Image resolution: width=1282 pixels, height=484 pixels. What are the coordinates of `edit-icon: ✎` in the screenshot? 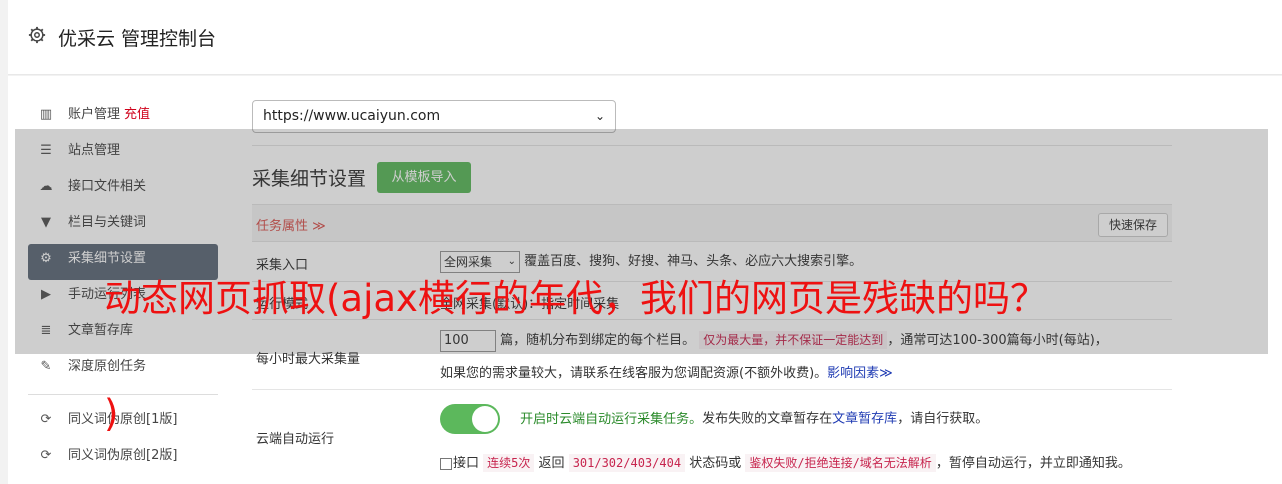 It's located at (46, 366).